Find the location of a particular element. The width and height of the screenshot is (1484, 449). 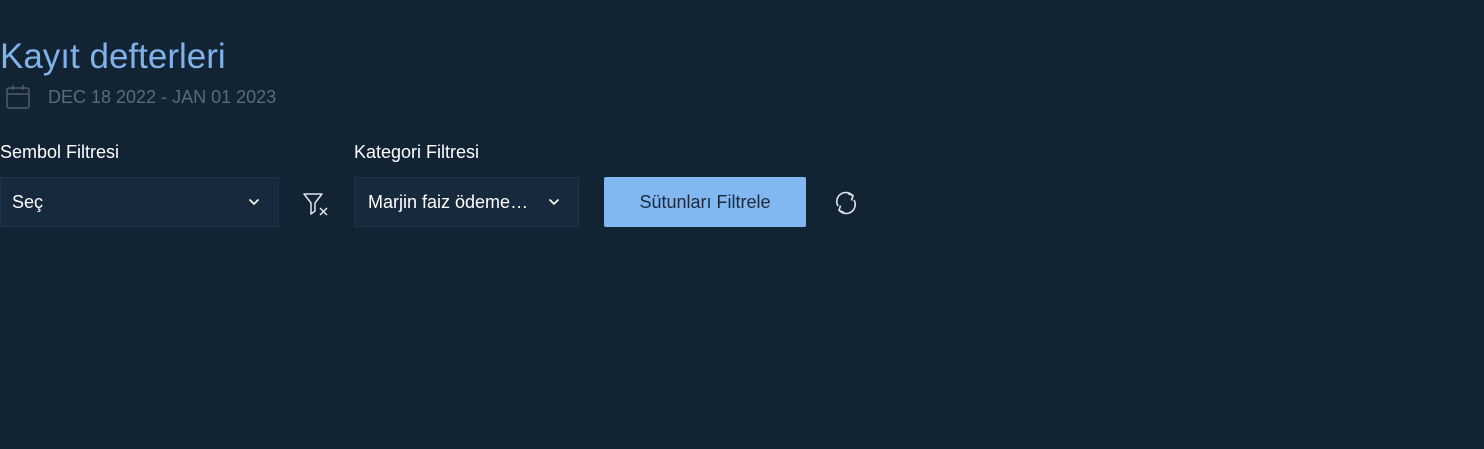

symbol-filter-value: Seç is located at coordinates (28, 201).